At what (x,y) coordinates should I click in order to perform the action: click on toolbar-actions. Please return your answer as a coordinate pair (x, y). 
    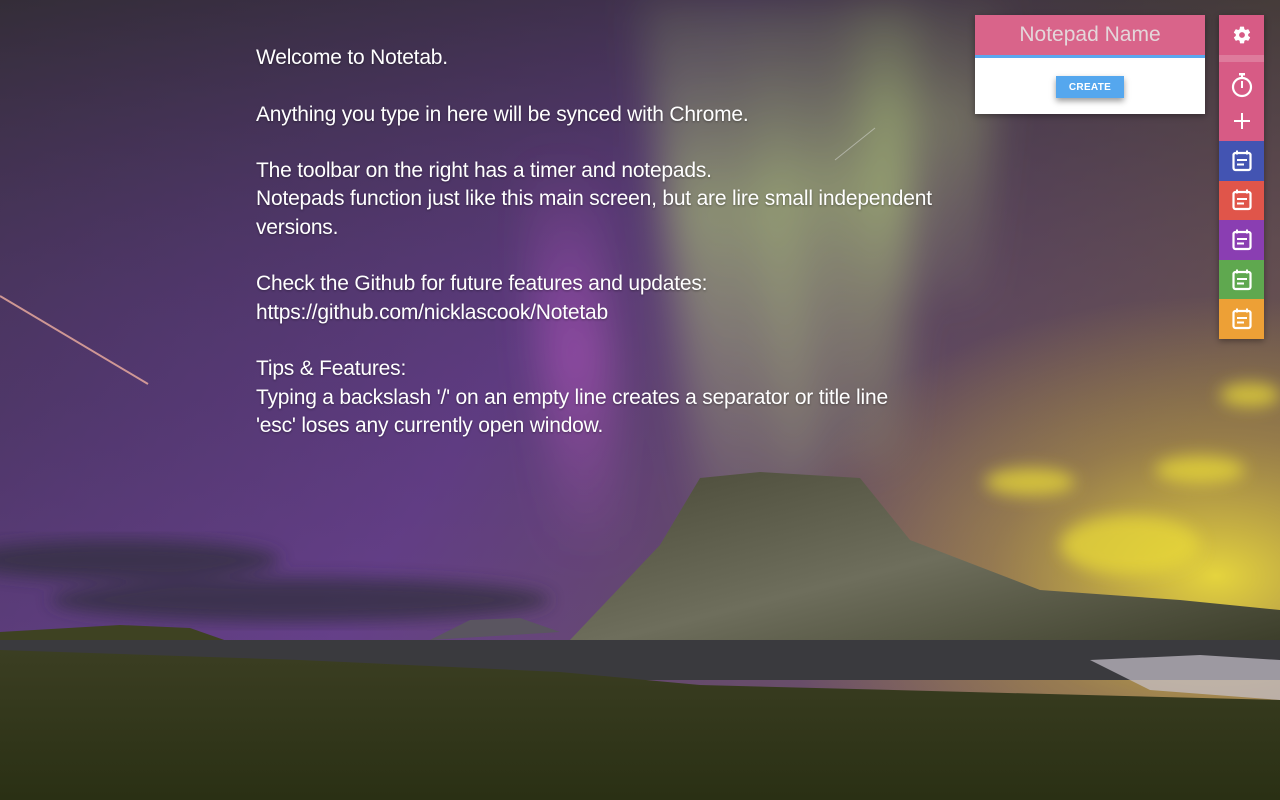
    Looking at the image, I should click on (1241, 101).